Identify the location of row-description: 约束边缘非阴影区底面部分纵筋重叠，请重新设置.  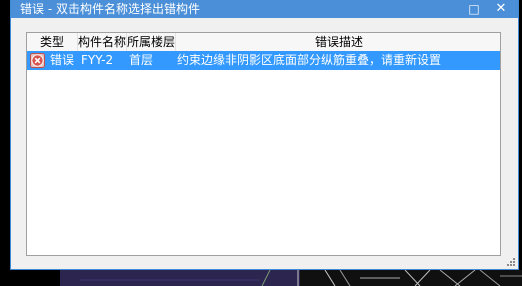
(309, 60).